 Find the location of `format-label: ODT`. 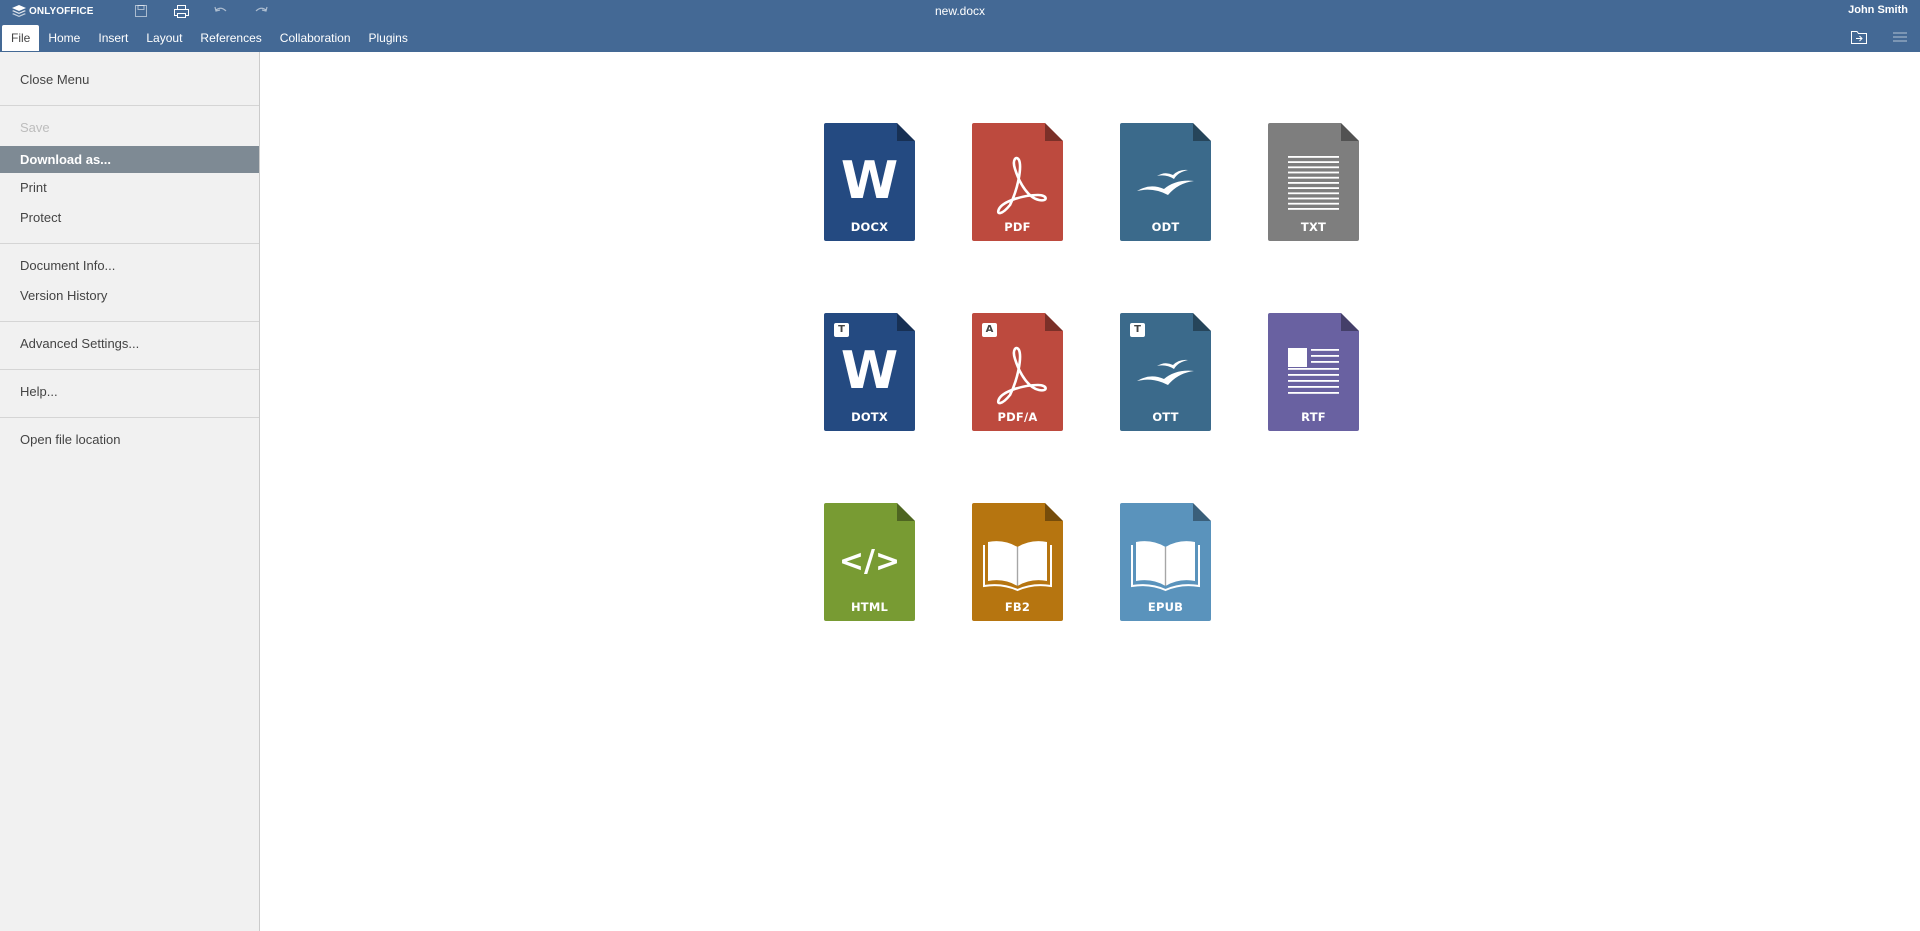

format-label: ODT is located at coordinates (1165, 227).